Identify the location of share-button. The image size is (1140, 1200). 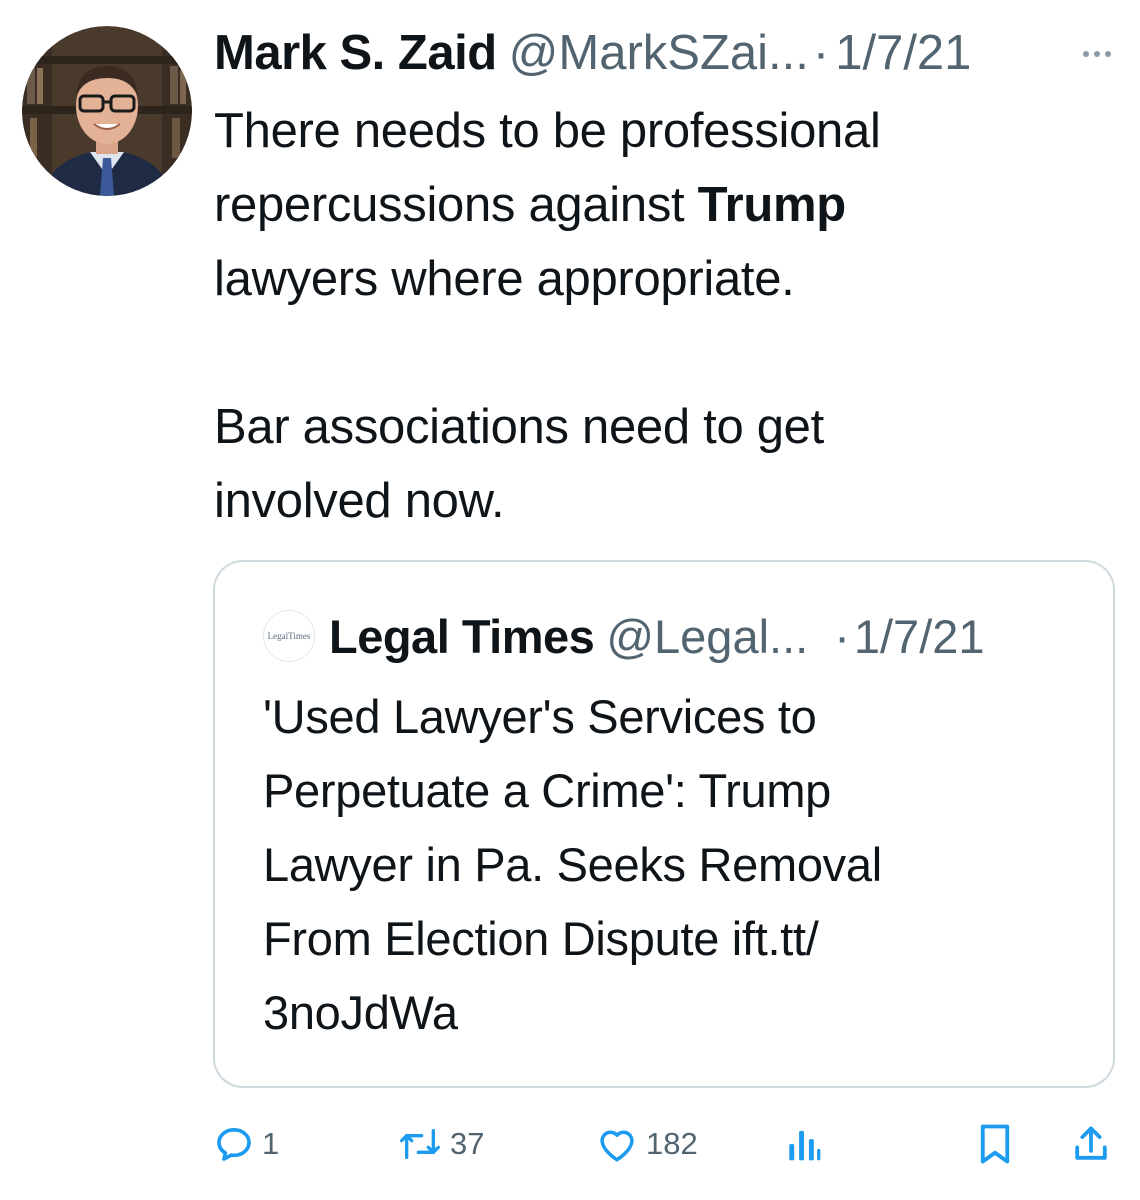
(1091, 1144).